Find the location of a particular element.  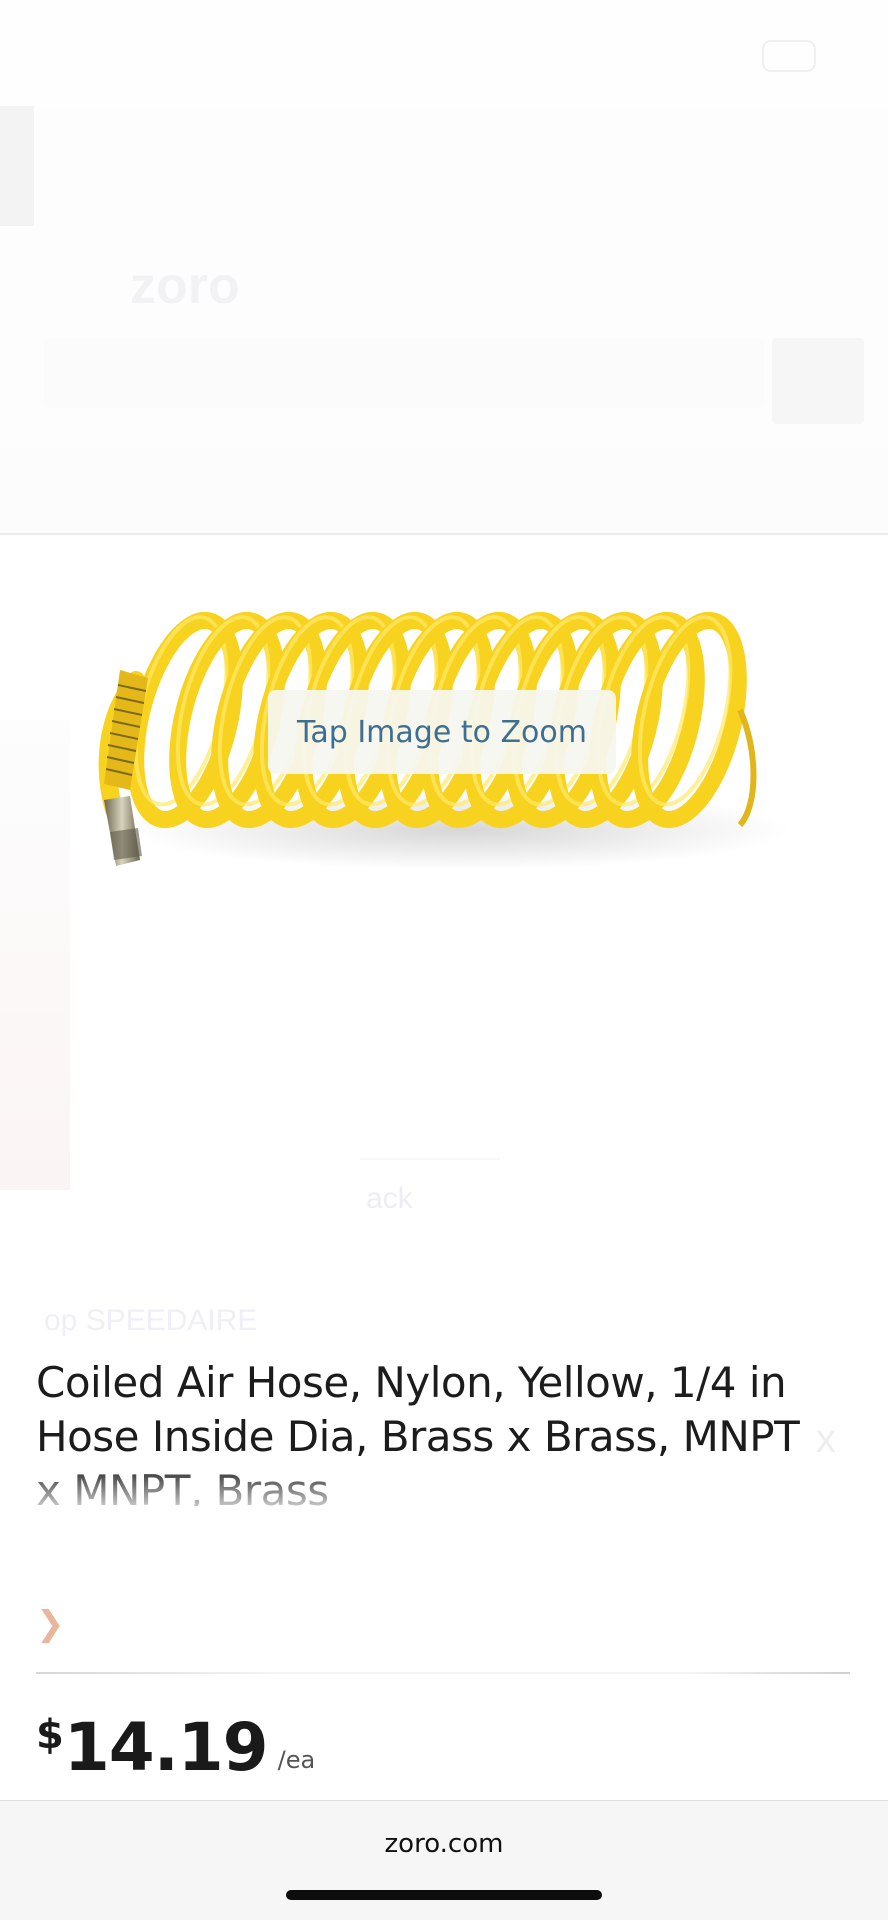

background-left-panel is located at coordinates (35, 955).